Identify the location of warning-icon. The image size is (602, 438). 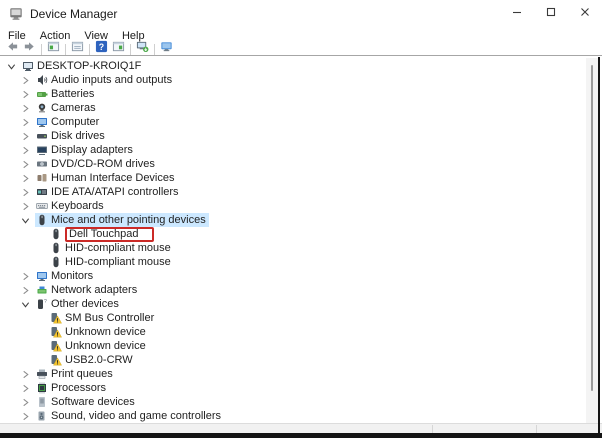
(56, 360).